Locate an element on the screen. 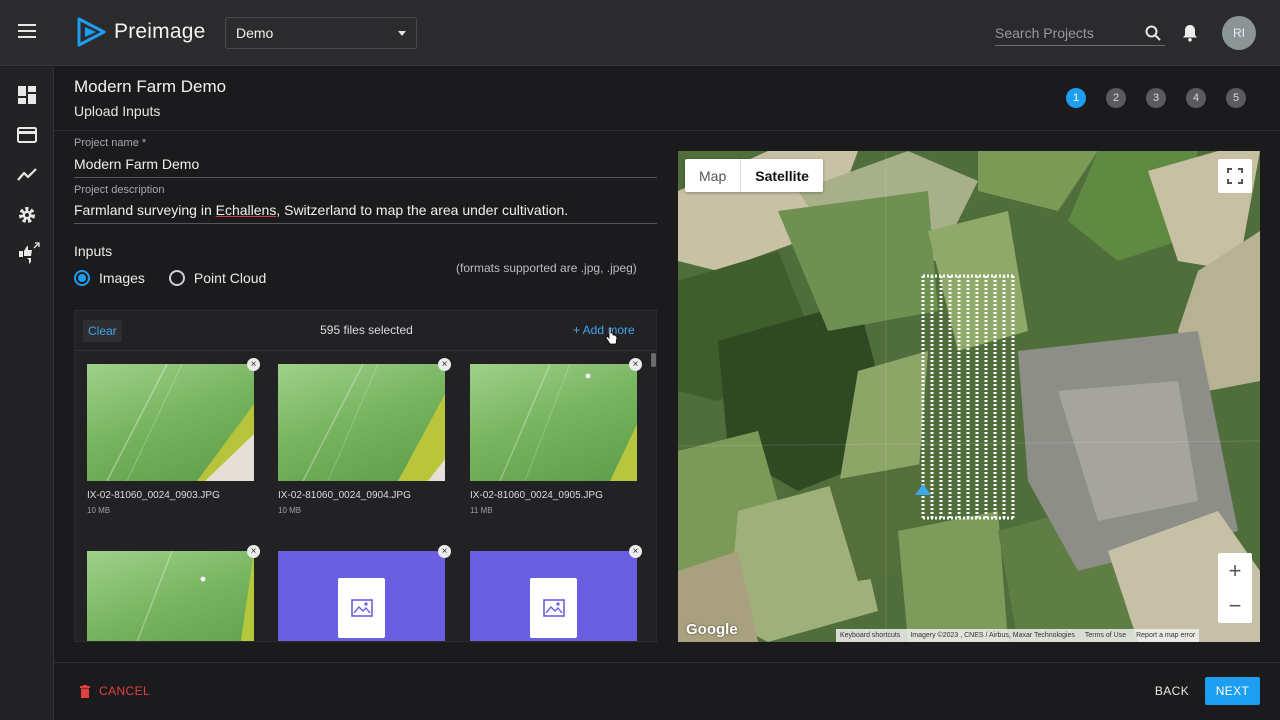 This screenshot has height=720, width=1280. notification-bell-icon is located at coordinates (1190, 33).